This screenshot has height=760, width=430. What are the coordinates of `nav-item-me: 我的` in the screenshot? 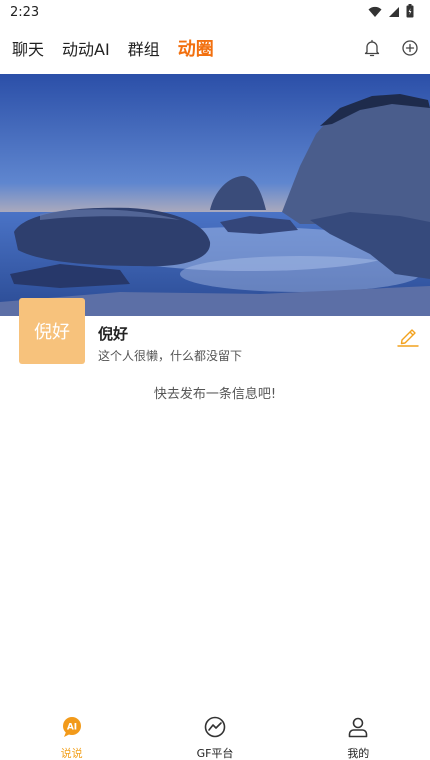 It's located at (358, 734).